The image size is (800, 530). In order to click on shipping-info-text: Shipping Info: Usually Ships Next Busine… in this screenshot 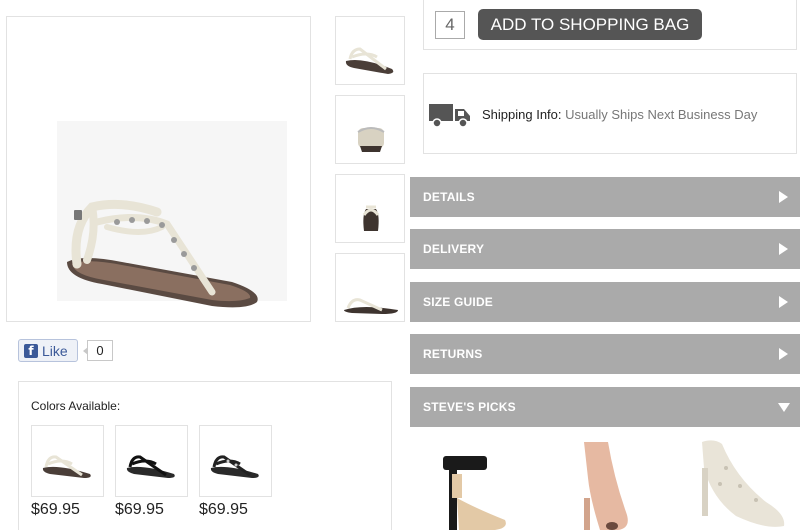, I will do `click(619, 114)`.